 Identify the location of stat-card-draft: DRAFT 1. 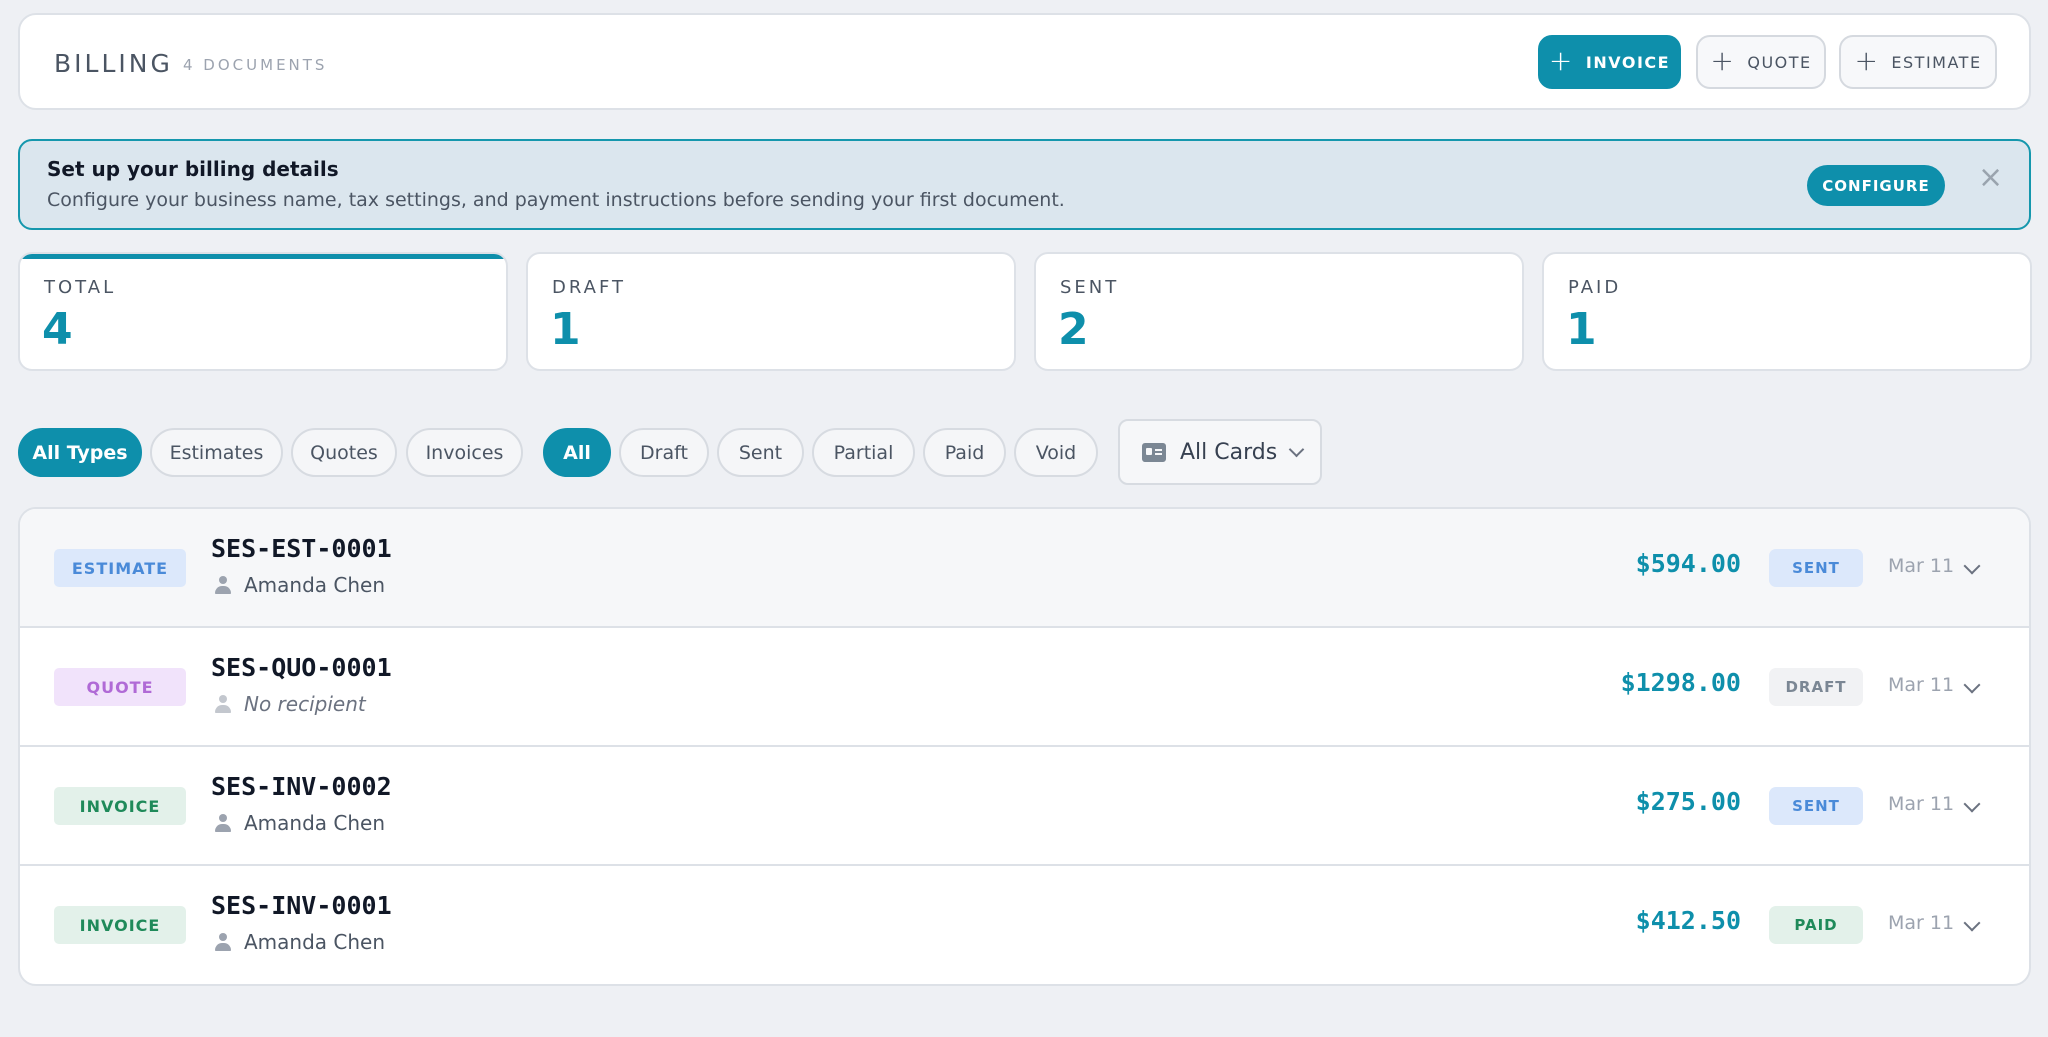
(771, 311).